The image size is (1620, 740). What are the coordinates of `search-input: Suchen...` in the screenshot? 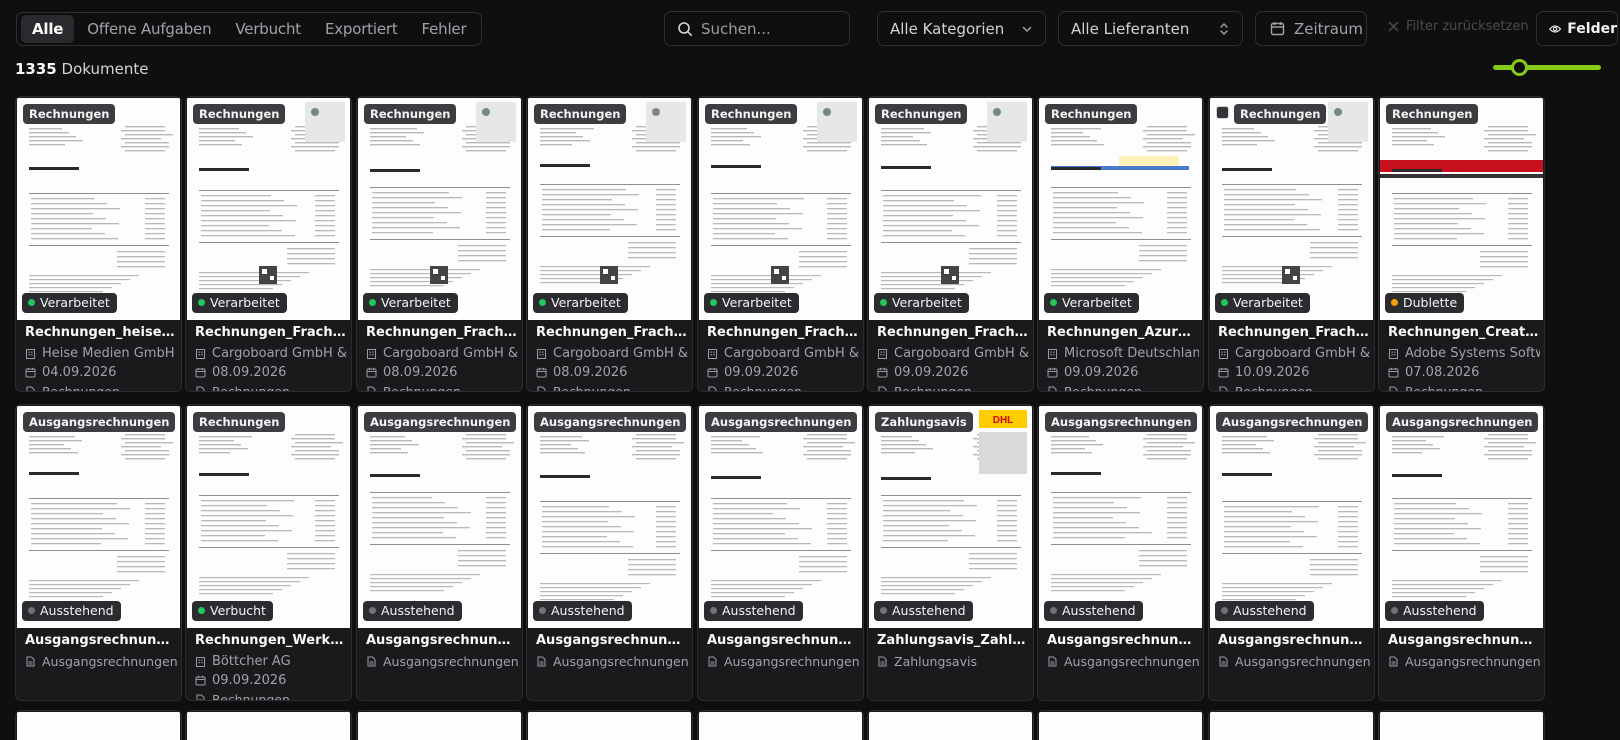 It's located at (757, 28).